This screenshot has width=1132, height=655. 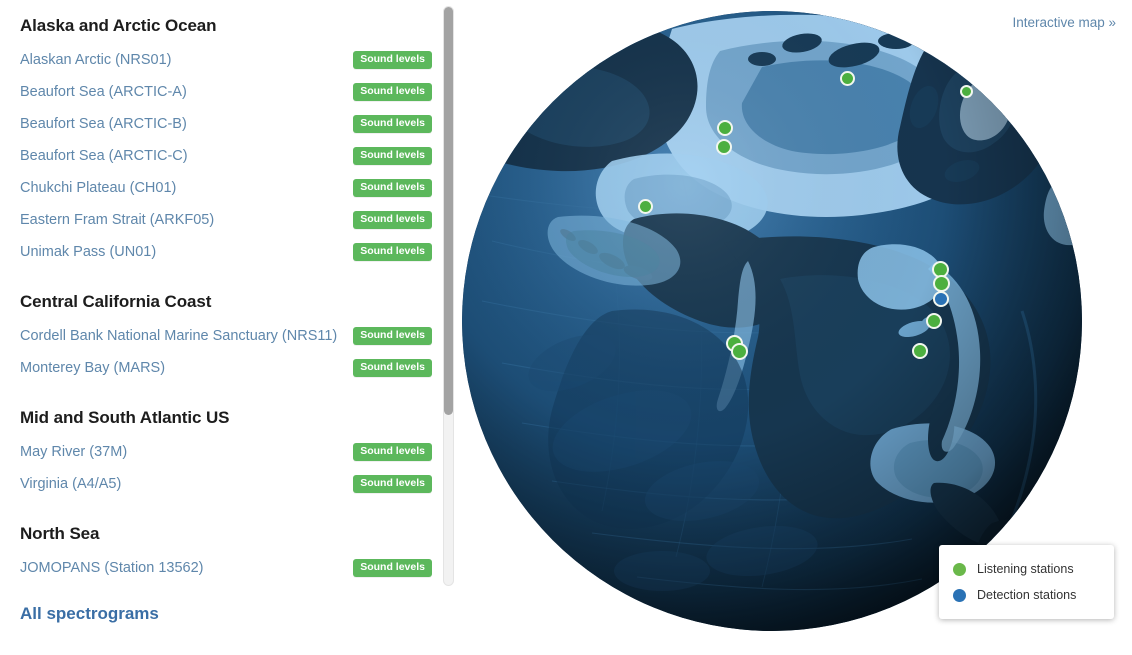 I want to click on legend-row: Detection stations, so click(x=1026, y=595).